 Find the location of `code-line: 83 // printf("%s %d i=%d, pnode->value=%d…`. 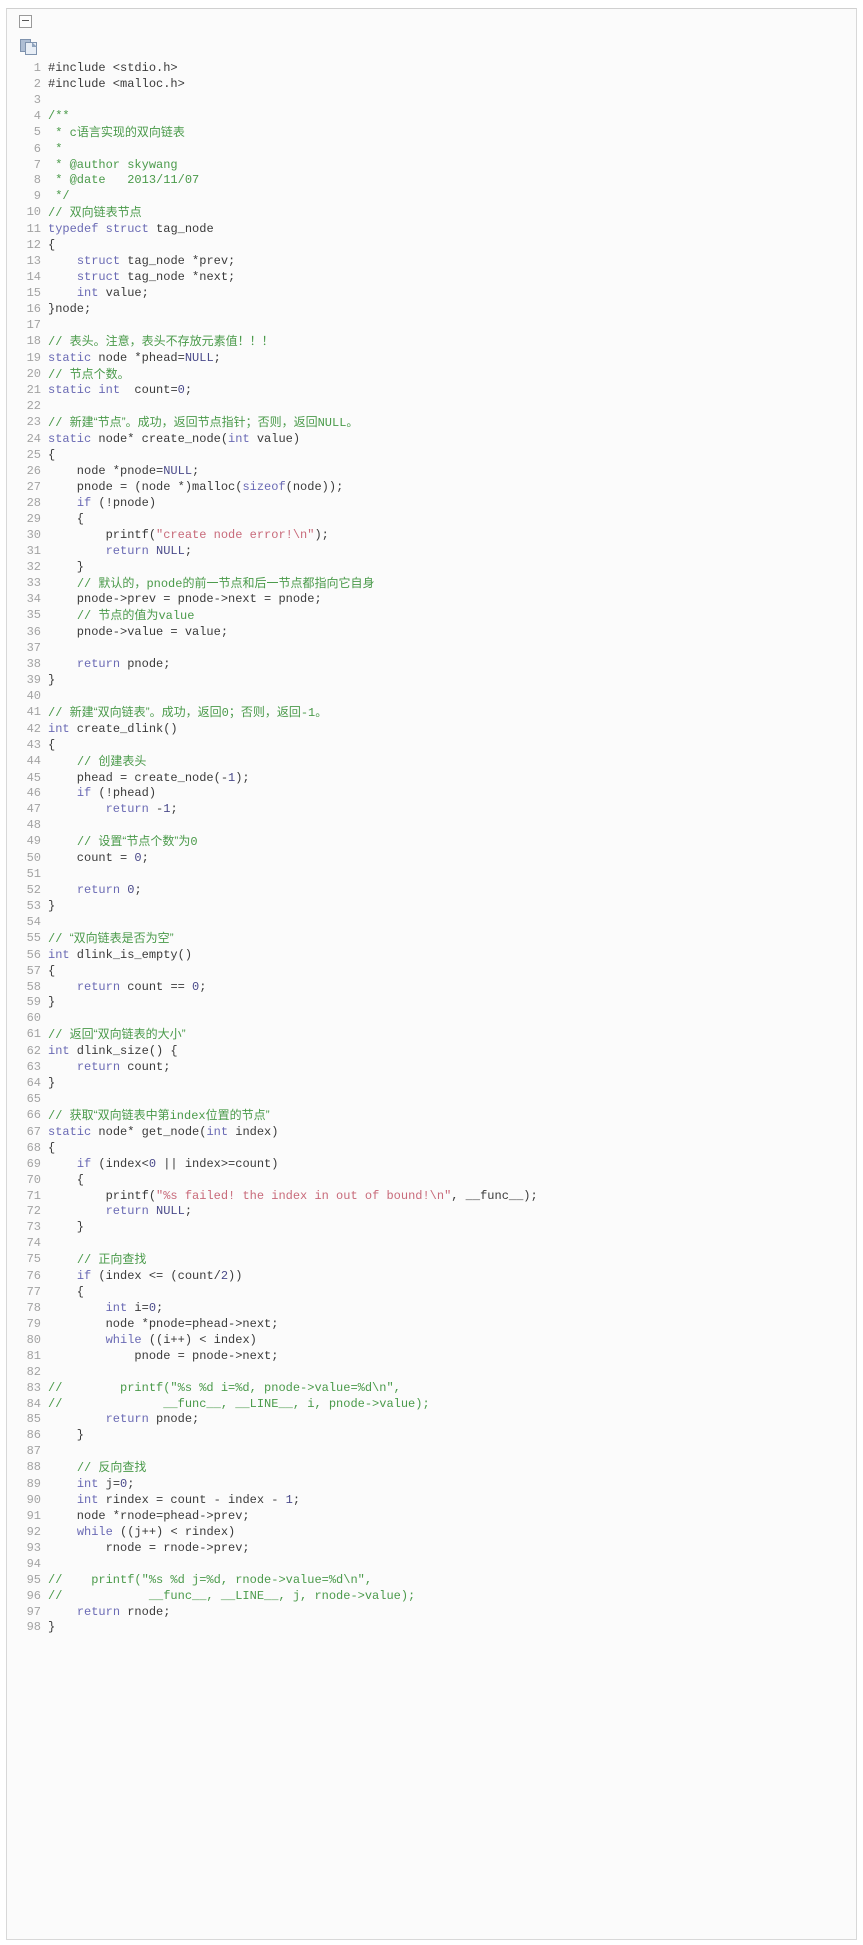

code-line: 83 // printf("%s %d i=%d, pnode->value=%d… is located at coordinates (431, 1389).